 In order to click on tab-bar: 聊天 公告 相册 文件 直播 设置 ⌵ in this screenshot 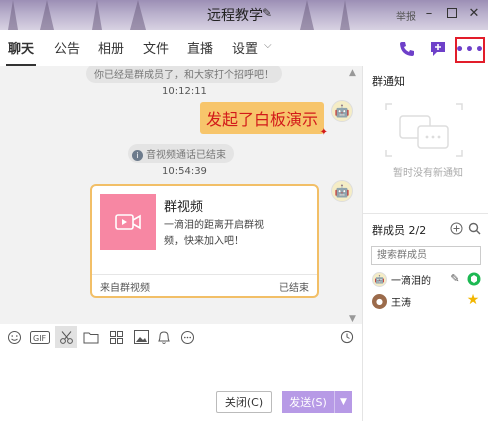, I will do `click(180, 52)`.